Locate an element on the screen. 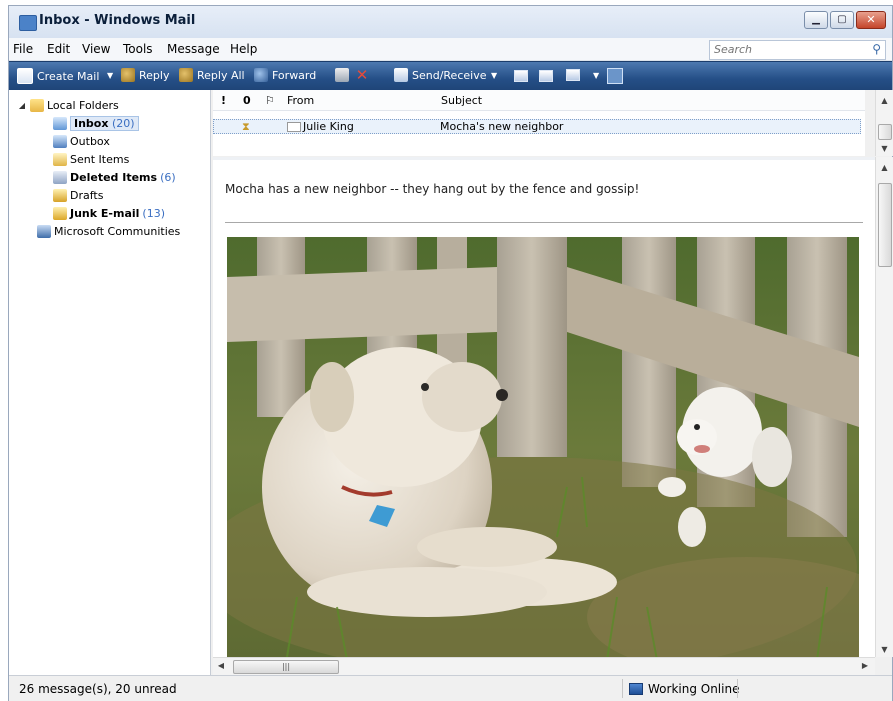  addresses-button is located at coordinates (521, 76).